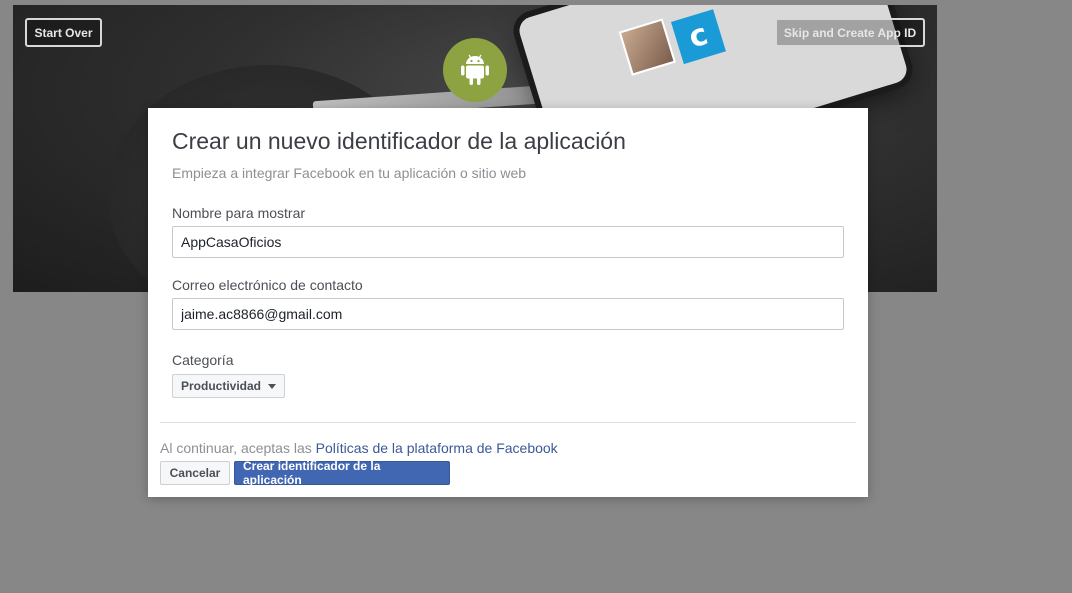 The width and height of the screenshot is (1072, 593). I want to click on cancel-button: Cancelar, so click(195, 473).